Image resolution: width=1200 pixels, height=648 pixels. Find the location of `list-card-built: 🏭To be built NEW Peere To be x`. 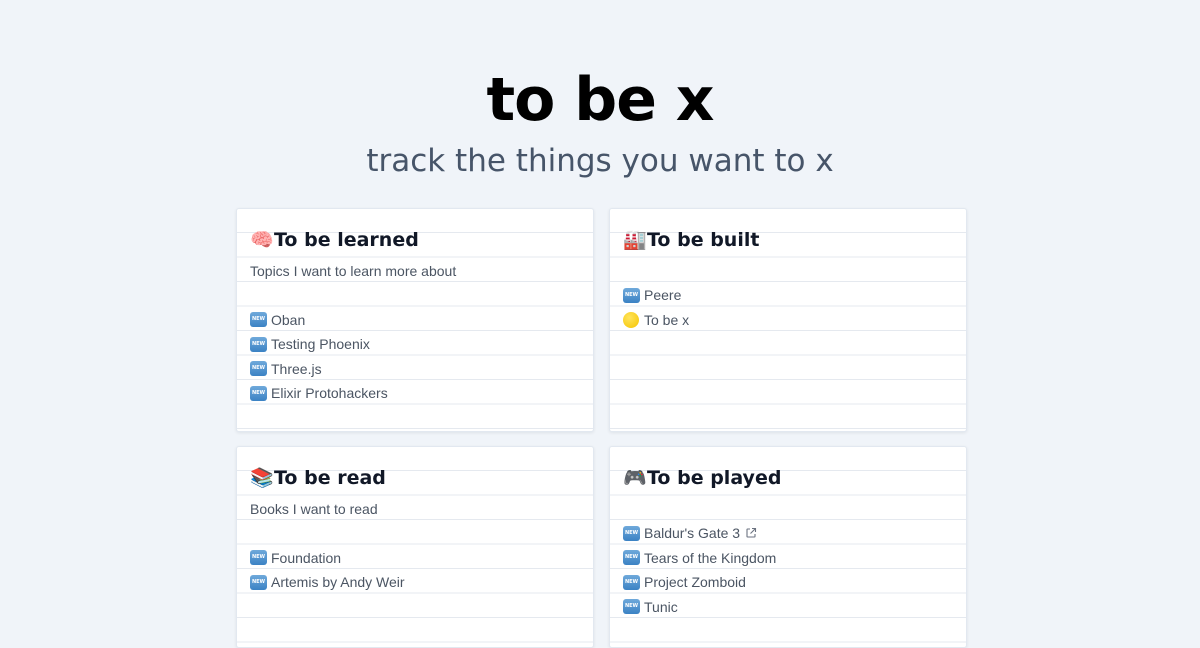

list-card-built: 🏭To be built NEW Peere To be x is located at coordinates (788, 320).